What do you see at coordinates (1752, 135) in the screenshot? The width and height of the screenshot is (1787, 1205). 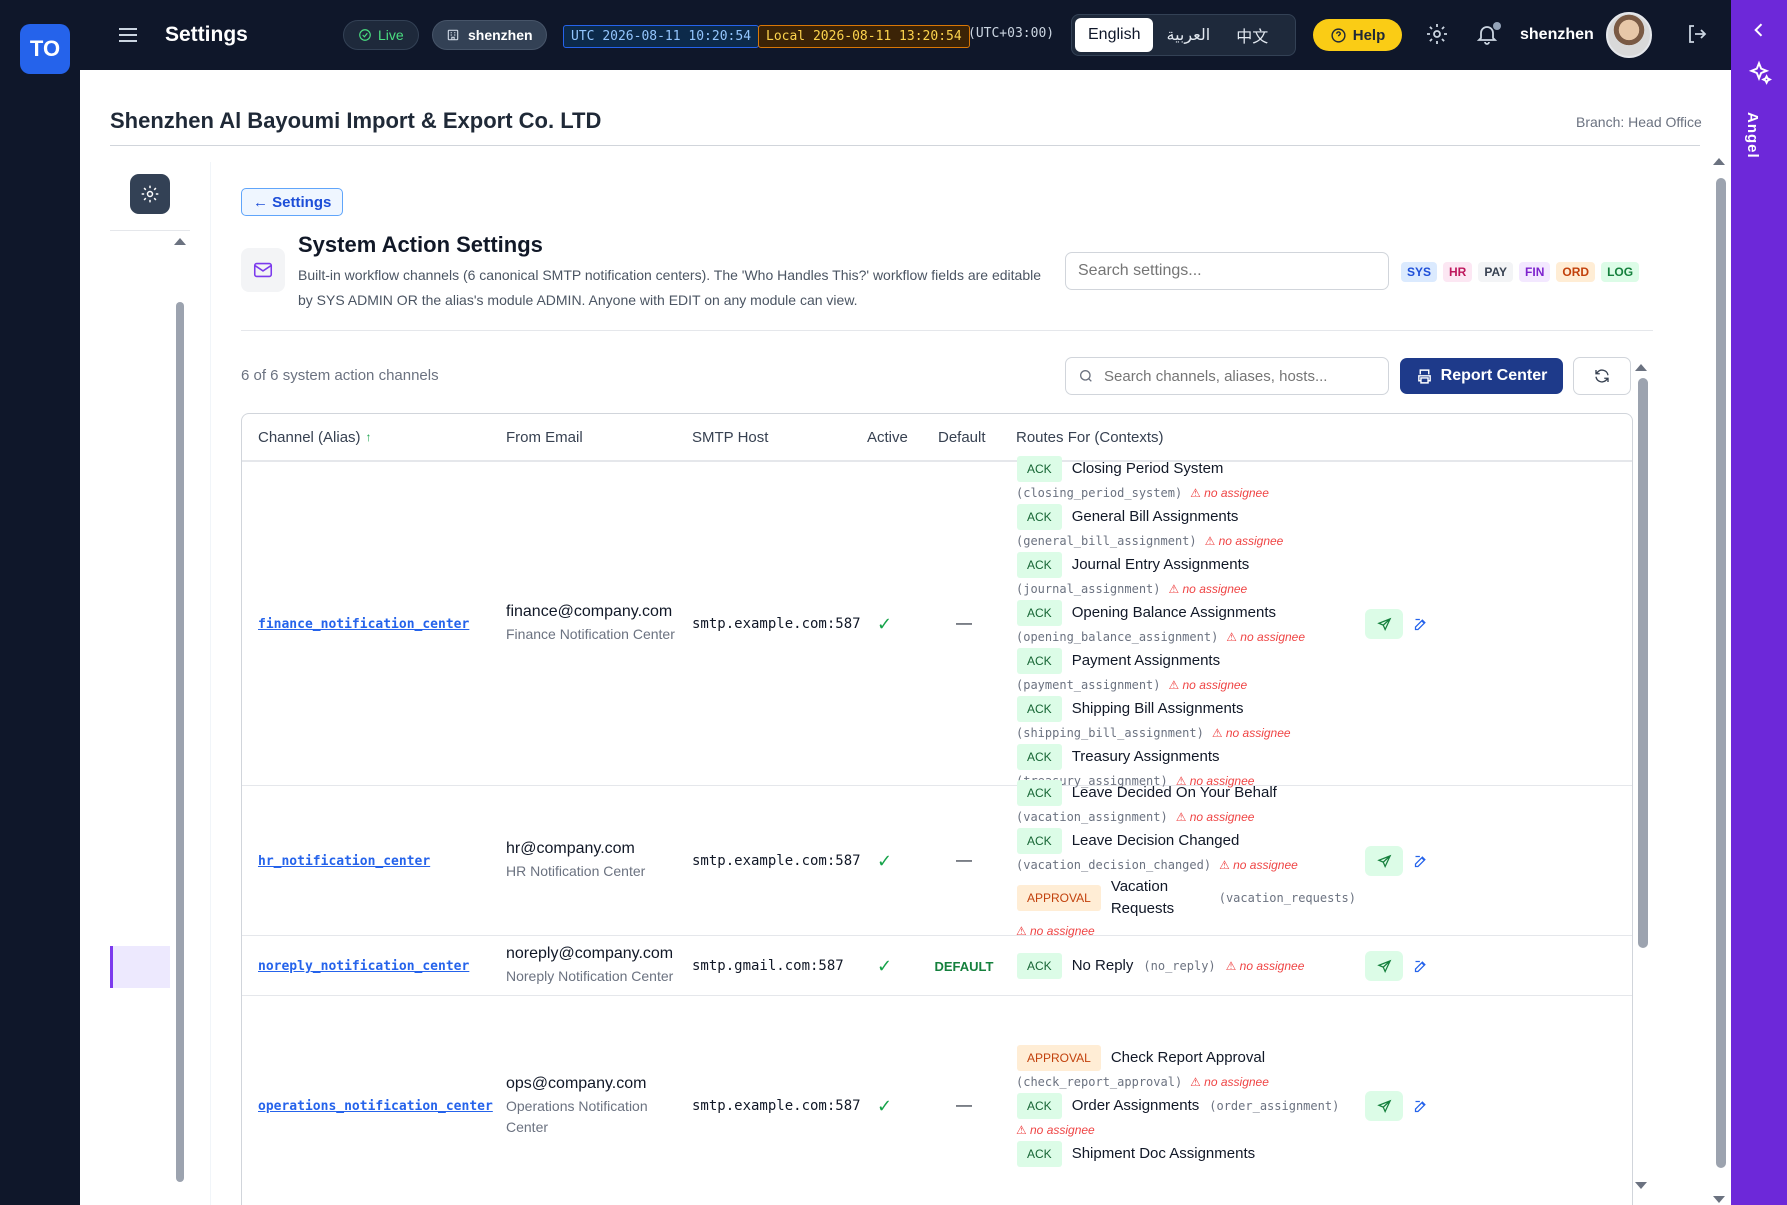 I see `assistant-label: Angel` at bounding box center [1752, 135].